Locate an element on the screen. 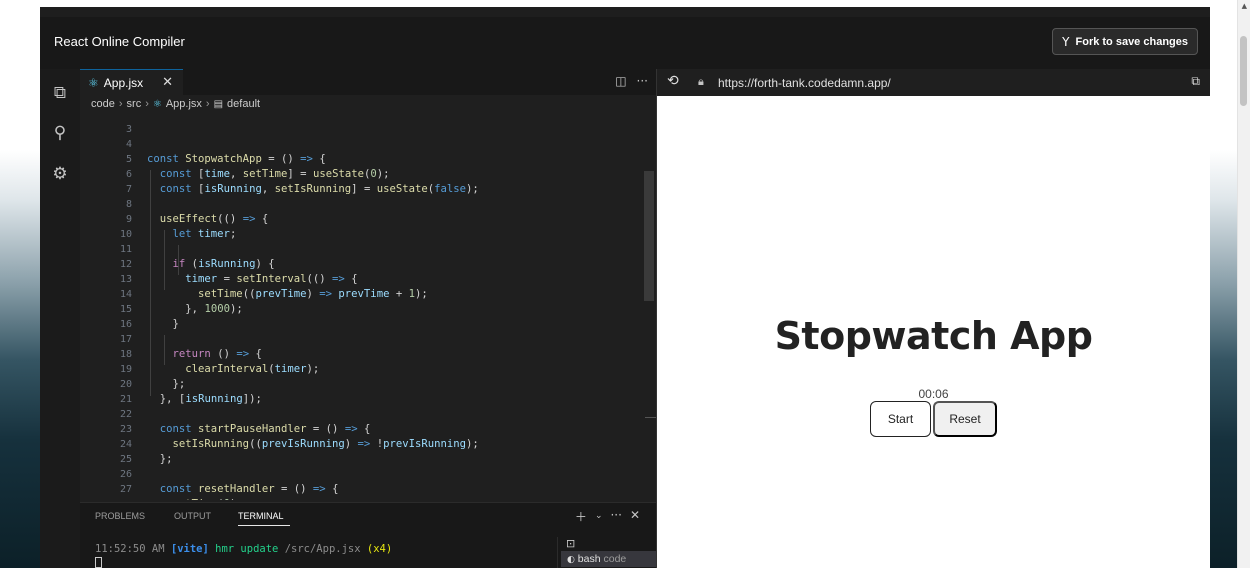 Image resolution: width=1250 pixels, height=568 pixels. activity-bar: ⧉ ⚲ ⚙ is located at coordinates (60, 318).